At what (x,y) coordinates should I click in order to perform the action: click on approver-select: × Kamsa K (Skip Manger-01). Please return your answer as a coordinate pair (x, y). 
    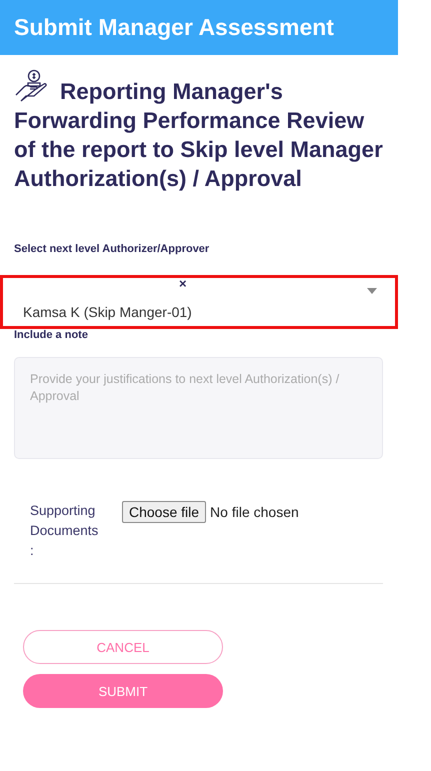
    Looking at the image, I should click on (199, 302).